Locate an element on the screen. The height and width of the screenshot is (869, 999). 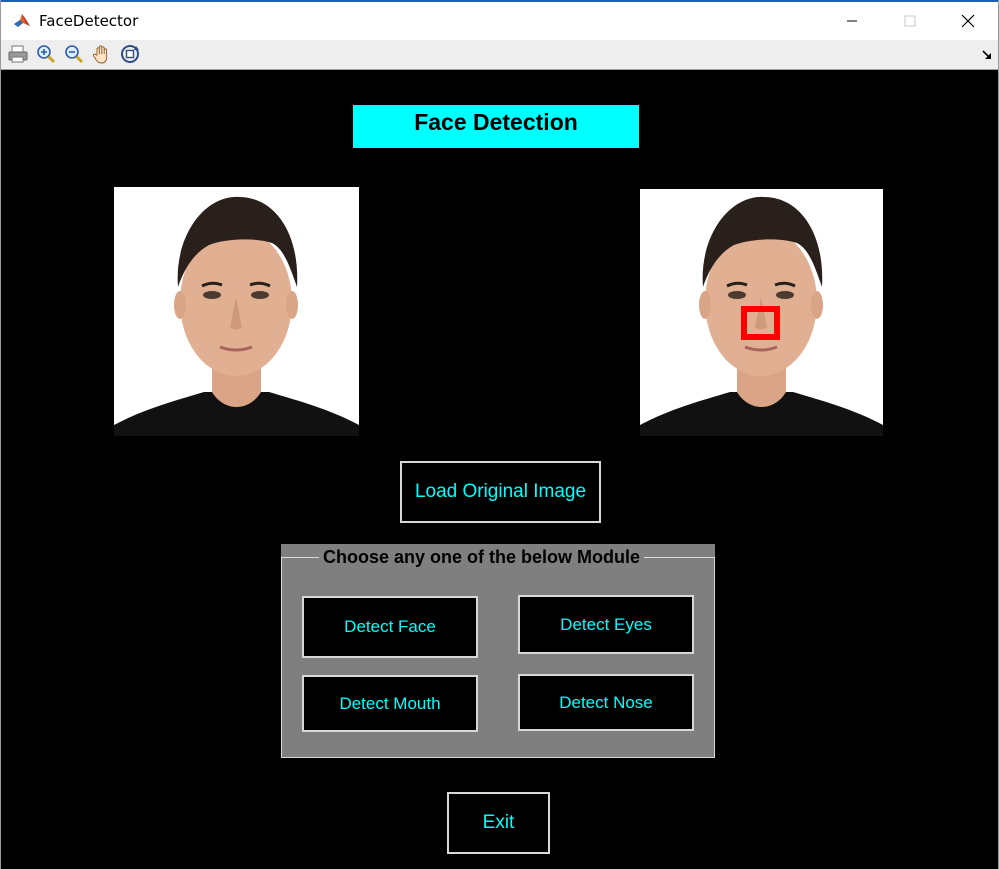
face-portrait-detected-image is located at coordinates (761, 312).